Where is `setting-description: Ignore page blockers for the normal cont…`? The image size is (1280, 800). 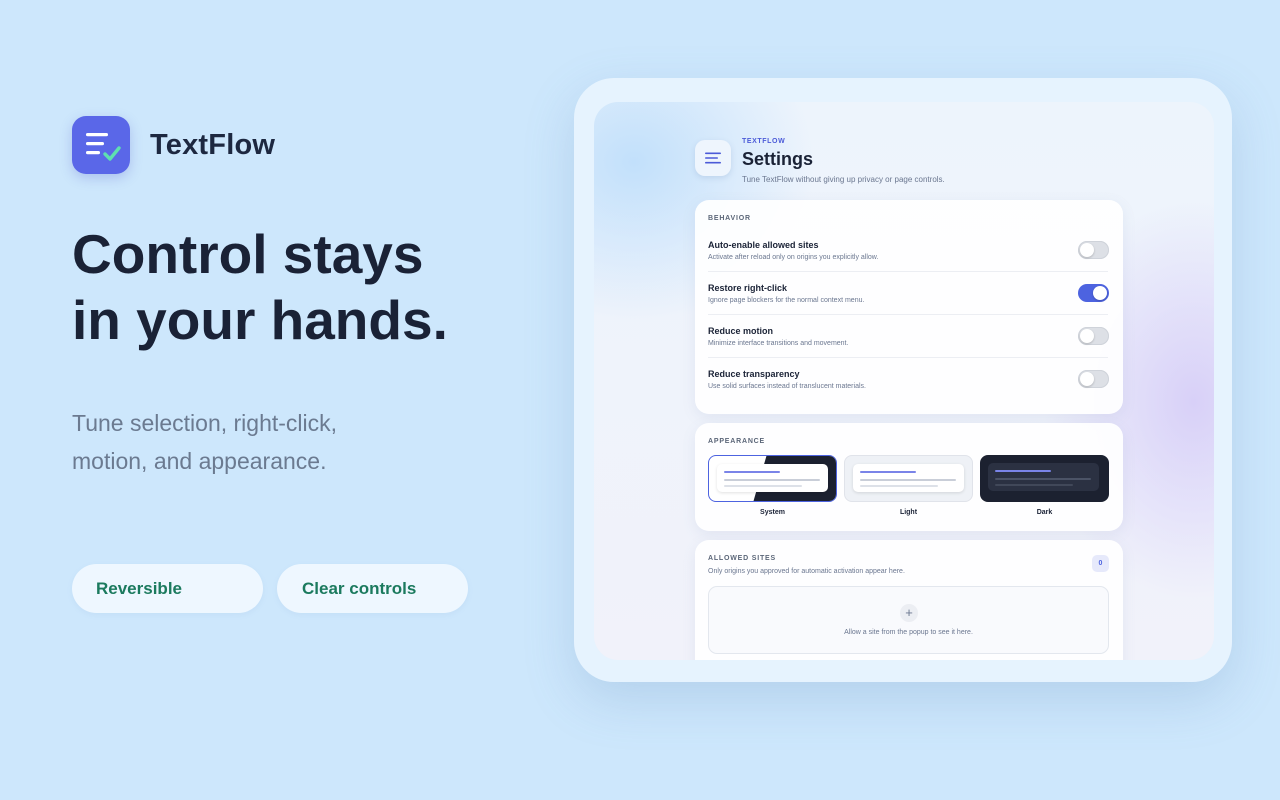
setting-description: Ignore page blockers for the normal cont… is located at coordinates (786, 300).